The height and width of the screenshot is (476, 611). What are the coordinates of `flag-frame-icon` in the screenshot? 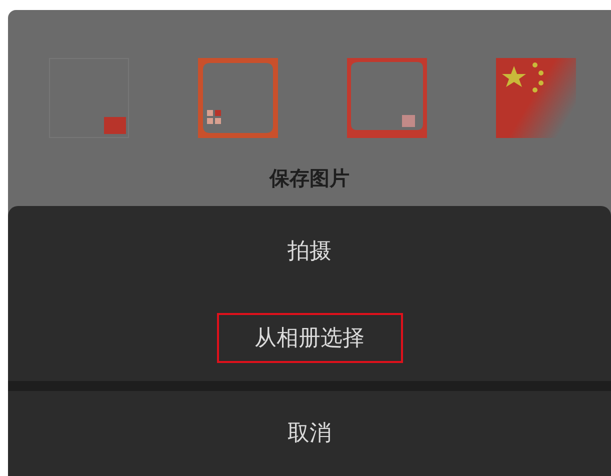 It's located at (88, 98).